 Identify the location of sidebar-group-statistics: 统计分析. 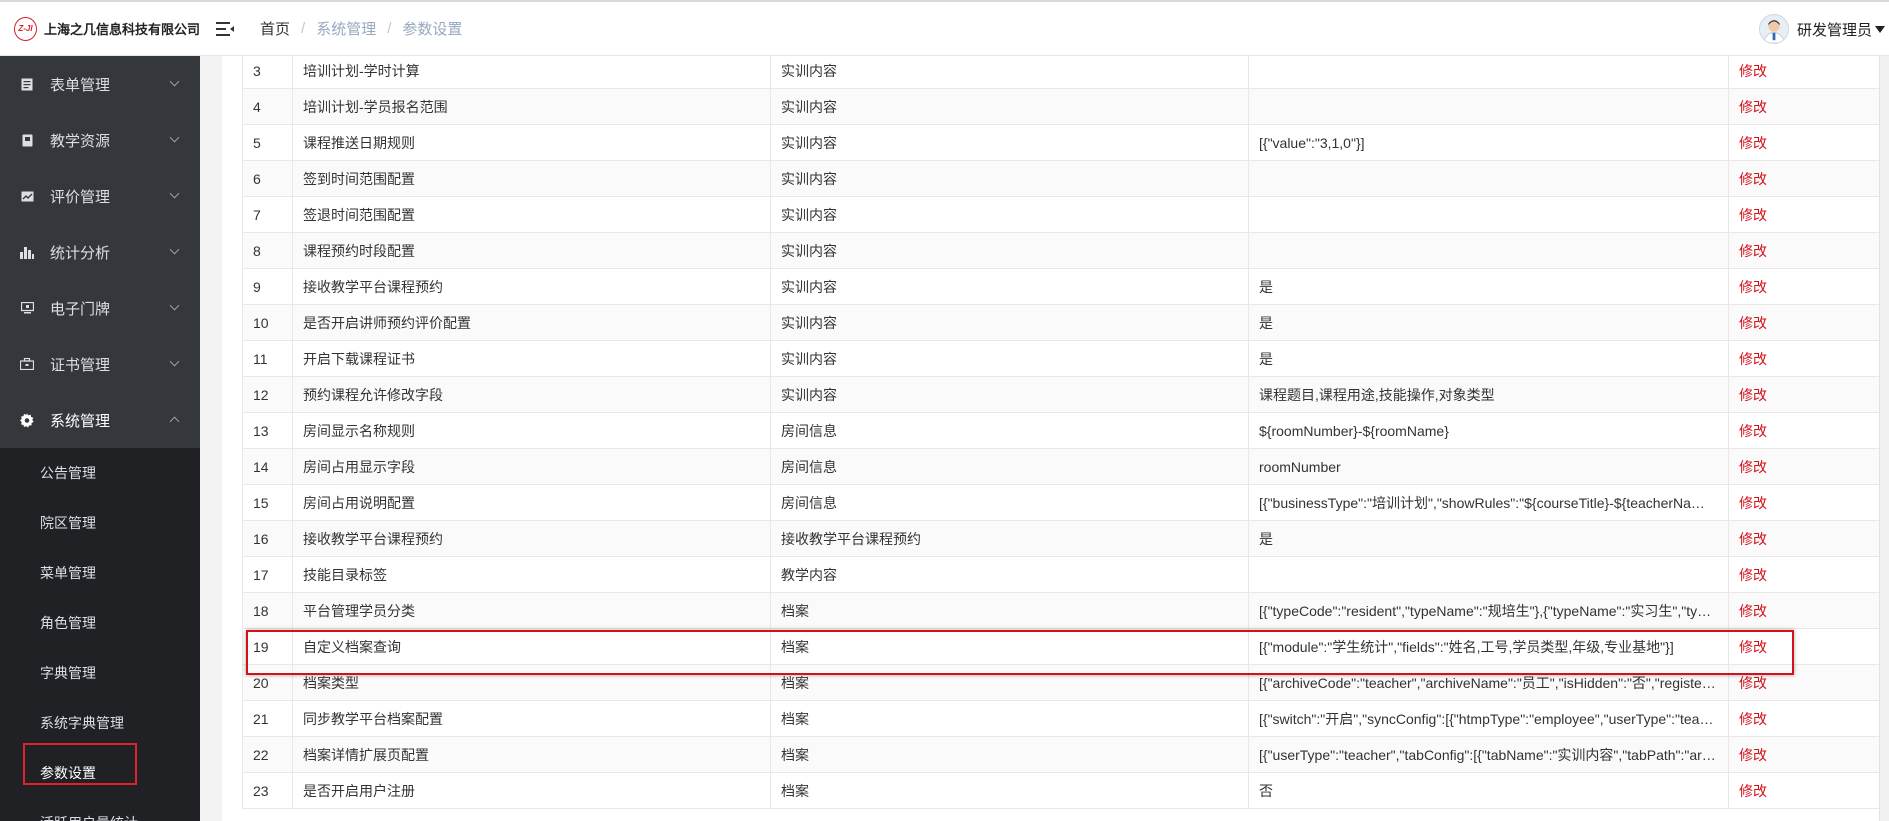
(100, 252).